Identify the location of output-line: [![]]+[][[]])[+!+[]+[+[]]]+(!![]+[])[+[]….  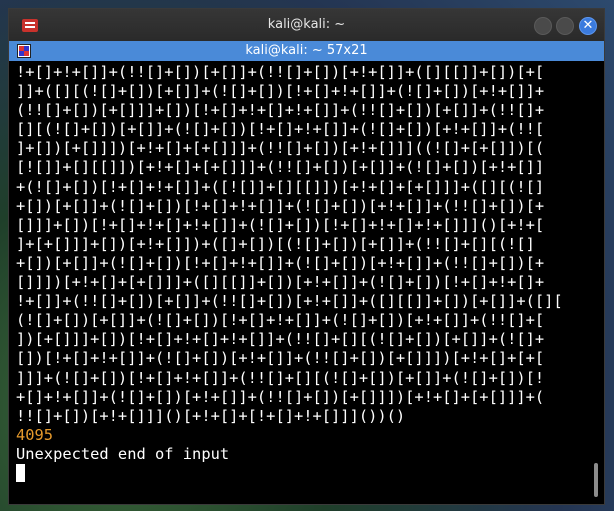
(280, 167).